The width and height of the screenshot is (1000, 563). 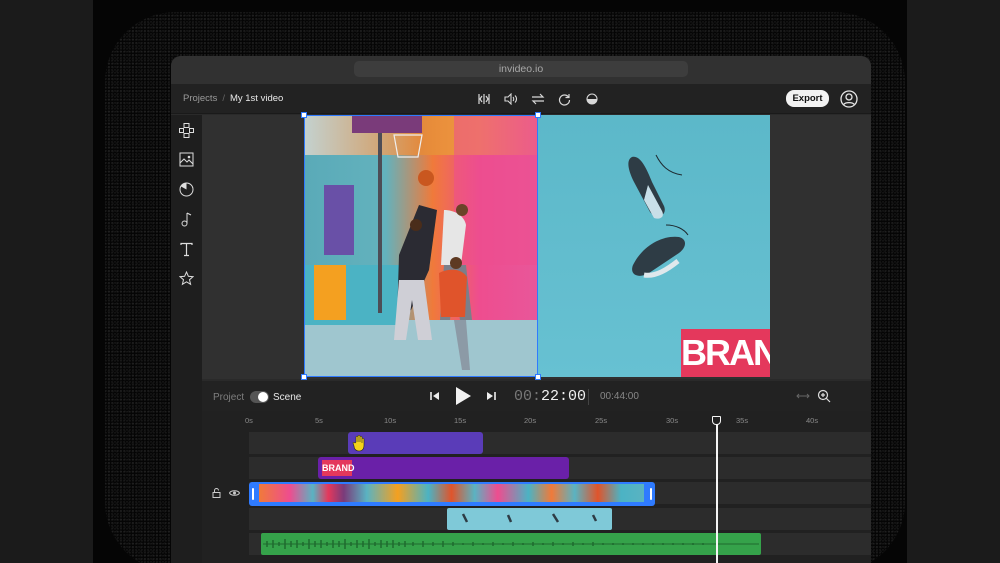 I want to click on ruler-label: 10s, so click(x=390, y=420).